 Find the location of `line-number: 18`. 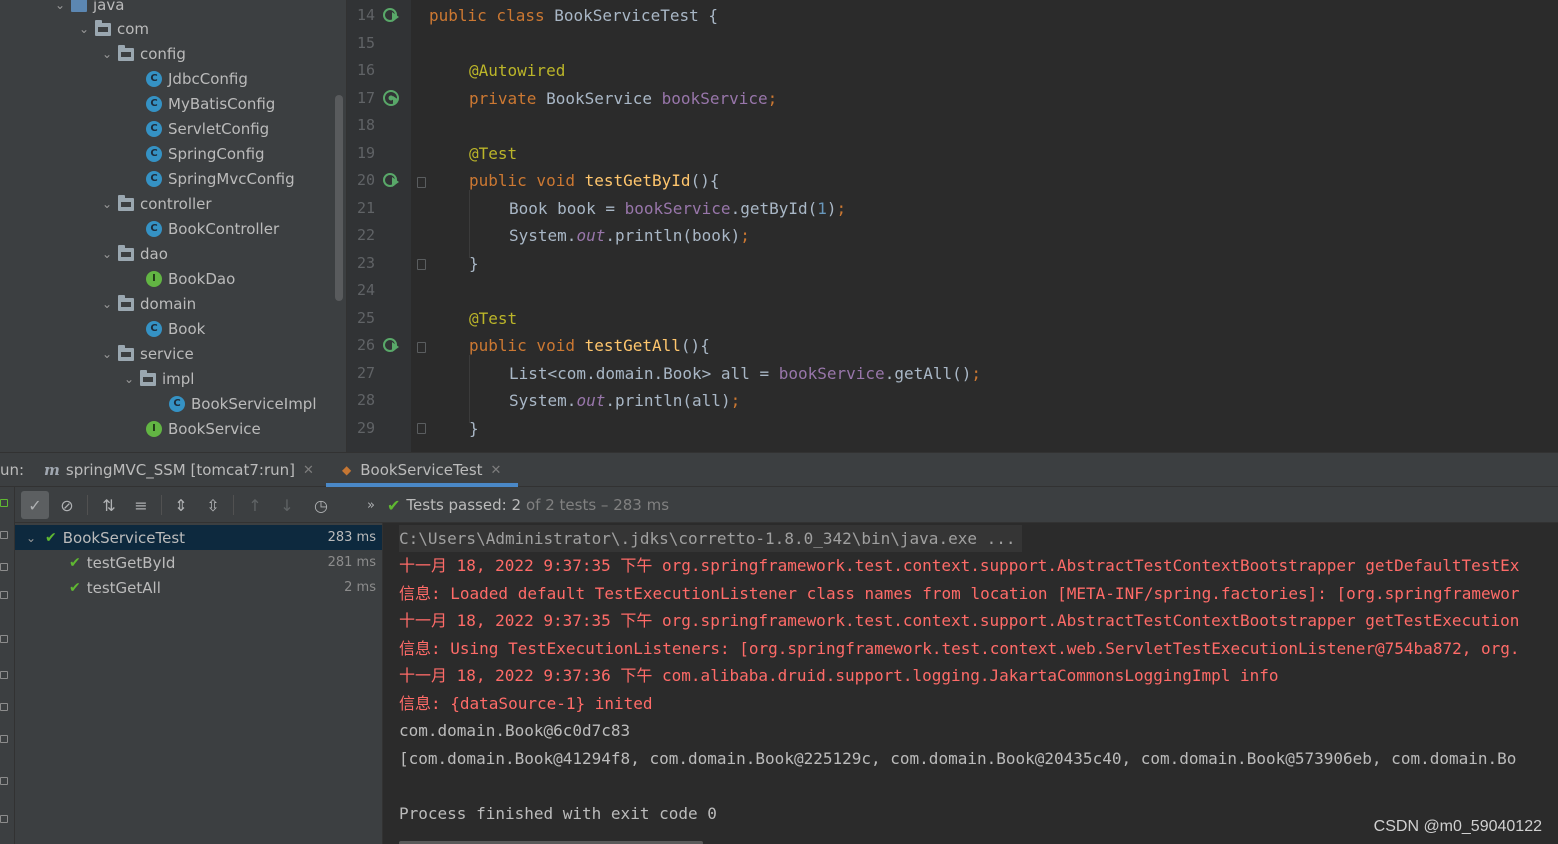

line-number: 18 is located at coordinates (365, 125).